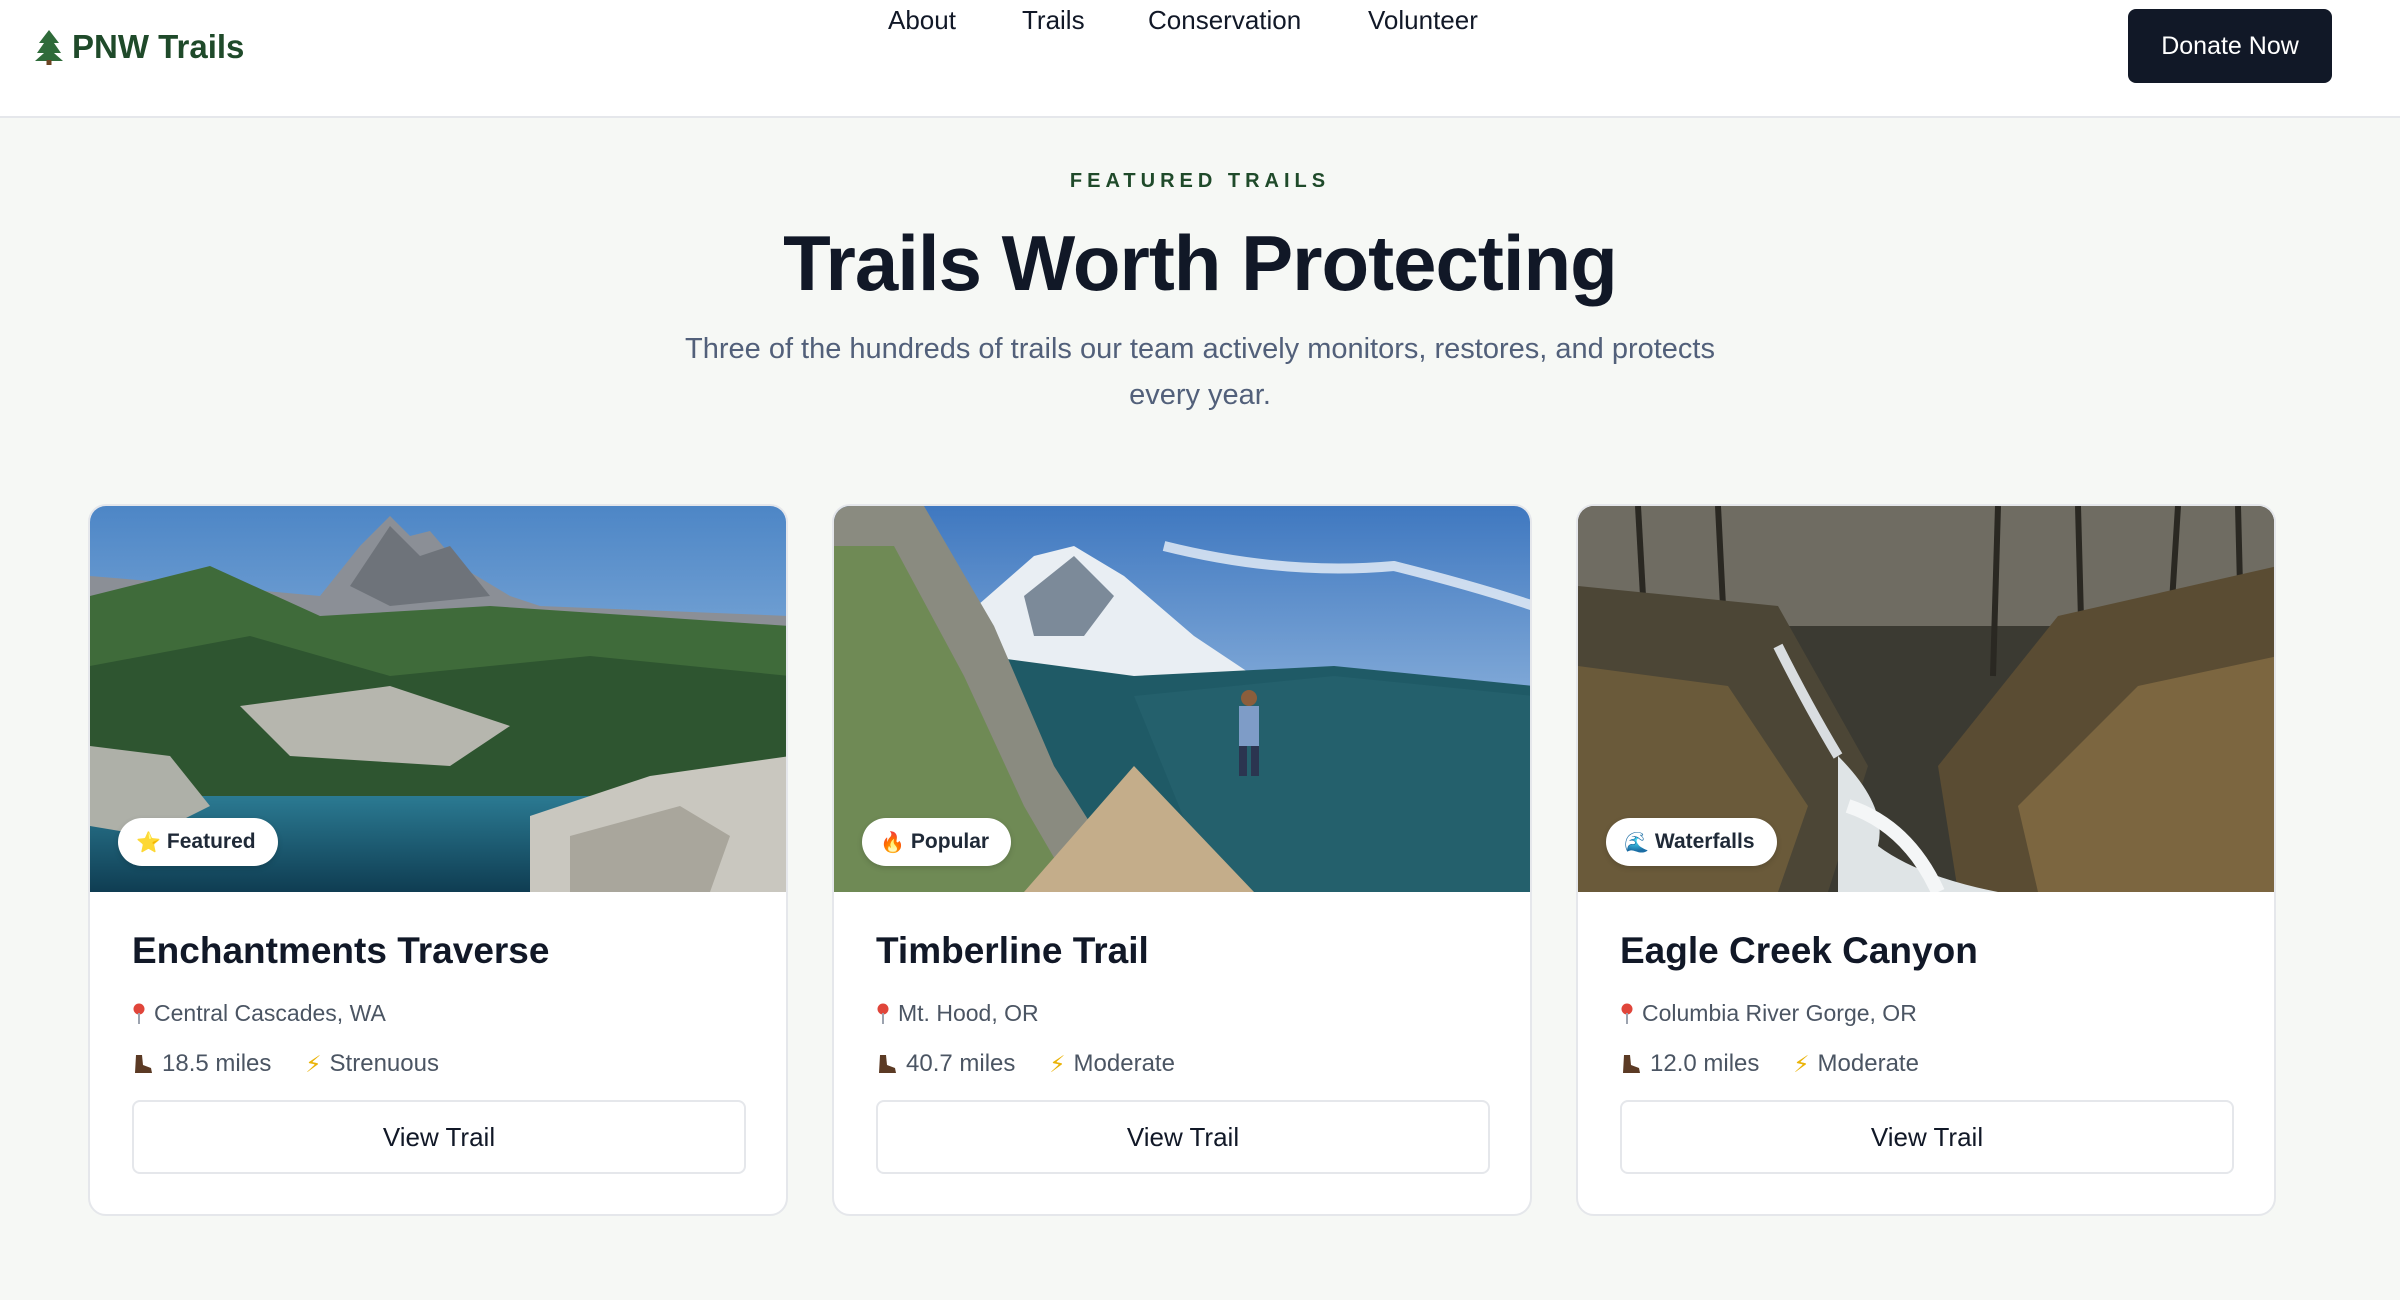 The width and height of the screenshot is (2400, 1300). I want to click on card-stats: 12.0 miles ⚡ Moderate, so click(1769, 1064).